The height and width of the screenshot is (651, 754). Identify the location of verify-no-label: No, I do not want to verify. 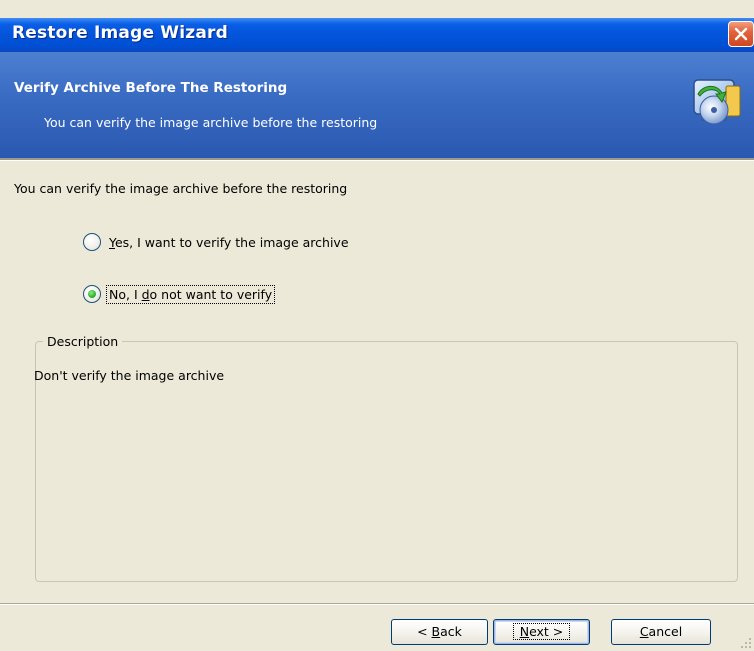
(190, 294).